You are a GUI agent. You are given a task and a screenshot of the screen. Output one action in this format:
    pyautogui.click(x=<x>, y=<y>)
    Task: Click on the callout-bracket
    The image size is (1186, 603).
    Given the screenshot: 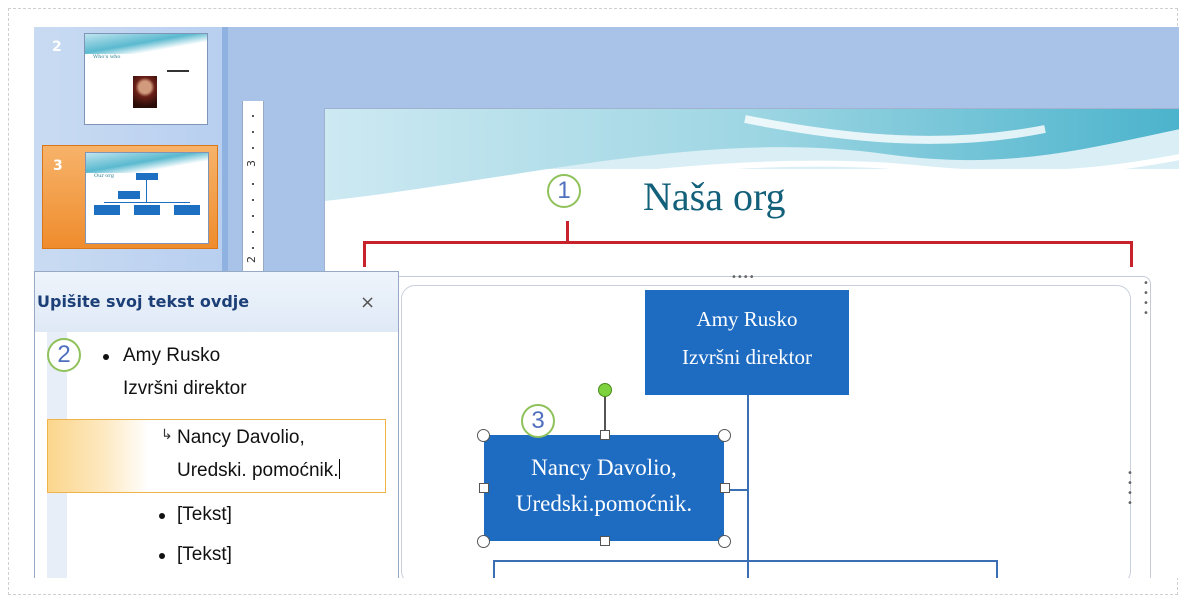 What is the action you would take?
    pyautogui.click(x=748, y=254)
    